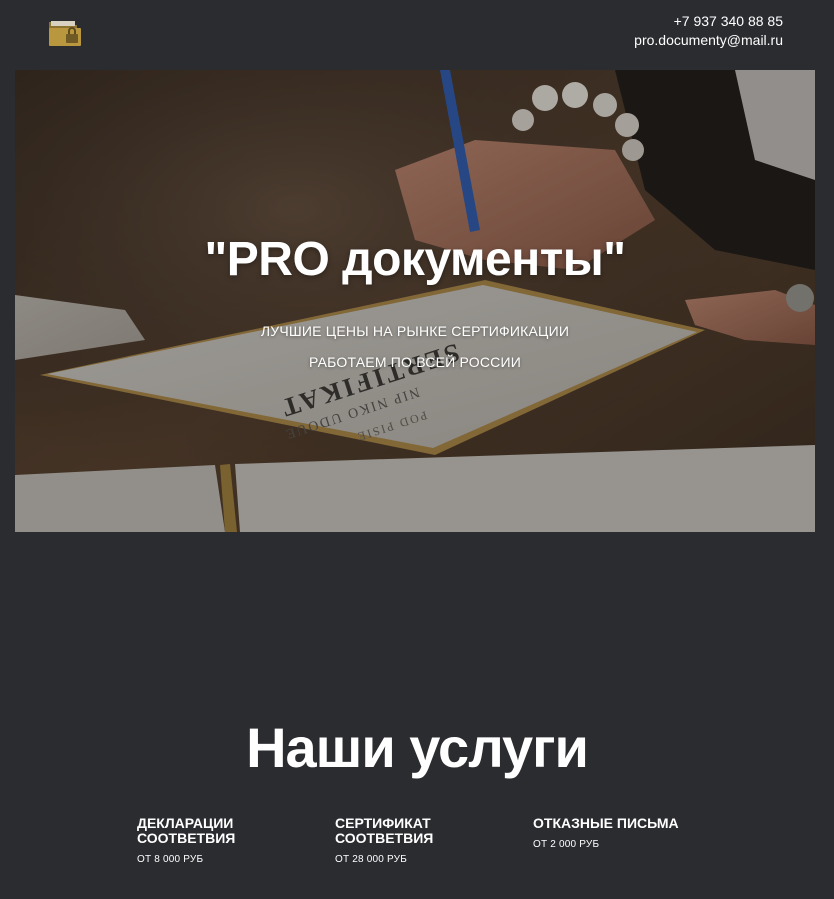  I want to click on folder-lock-icon, so click(65, 32).